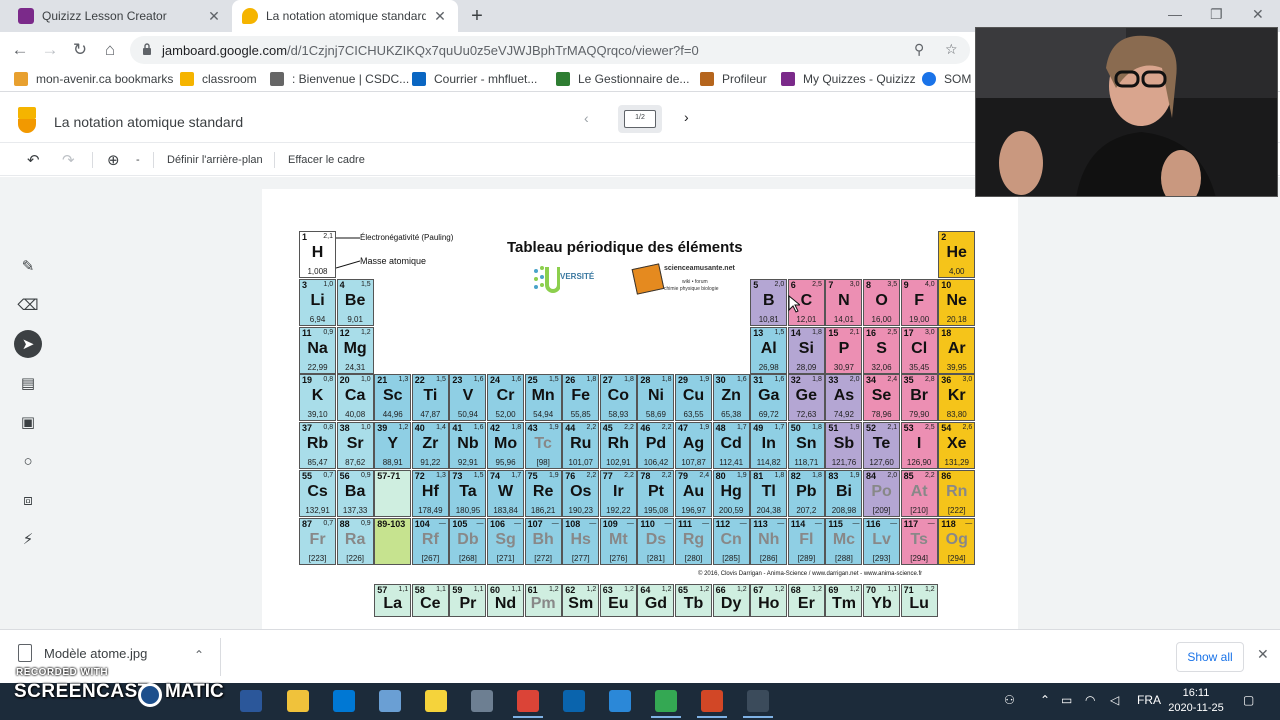 This screenshot has height=720, width=1280. Describe the element at coordinates (298, 701) in the screenshot. I see `file-explorer-icon` at that location.